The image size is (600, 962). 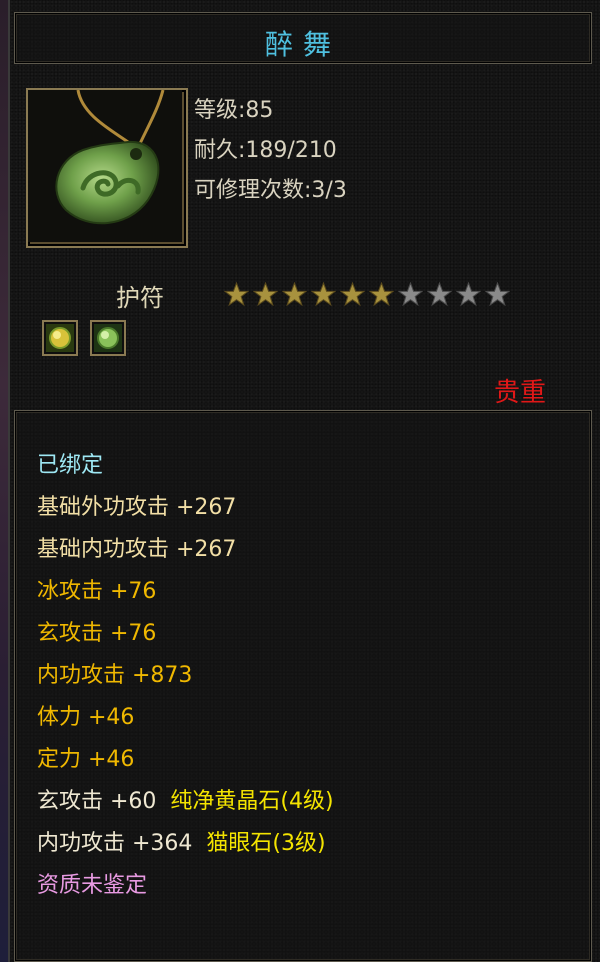 What do you see at coordinates (86, 717) in the screenshot?
I see `attr-stamina: 体力 +46` at bounding box center [86, 717].